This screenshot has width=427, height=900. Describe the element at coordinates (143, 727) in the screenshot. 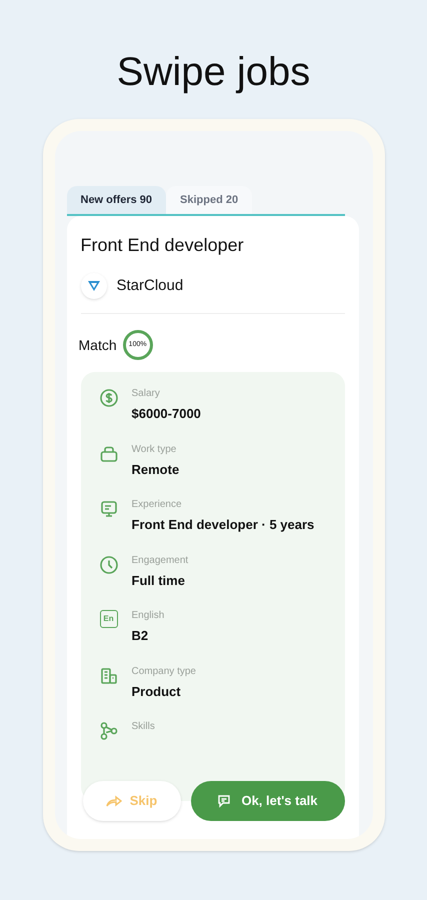

I see `detail-label: Skills` at that location.